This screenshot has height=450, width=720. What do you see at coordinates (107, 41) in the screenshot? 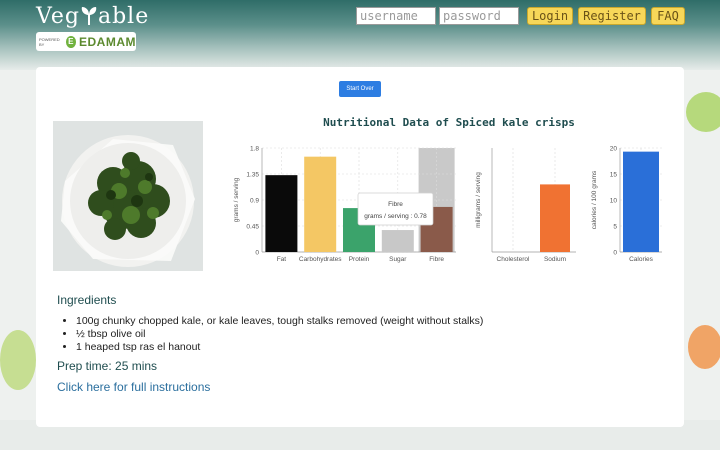
I see `edamam-wordmark: EDAMAM` at bounding box center [107, 41].